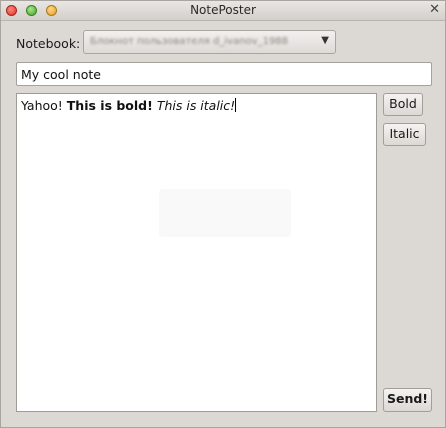 The width and height of the screenshot is (446, 428). I want to click on note-title-input: My cool note, so click(224, 74).